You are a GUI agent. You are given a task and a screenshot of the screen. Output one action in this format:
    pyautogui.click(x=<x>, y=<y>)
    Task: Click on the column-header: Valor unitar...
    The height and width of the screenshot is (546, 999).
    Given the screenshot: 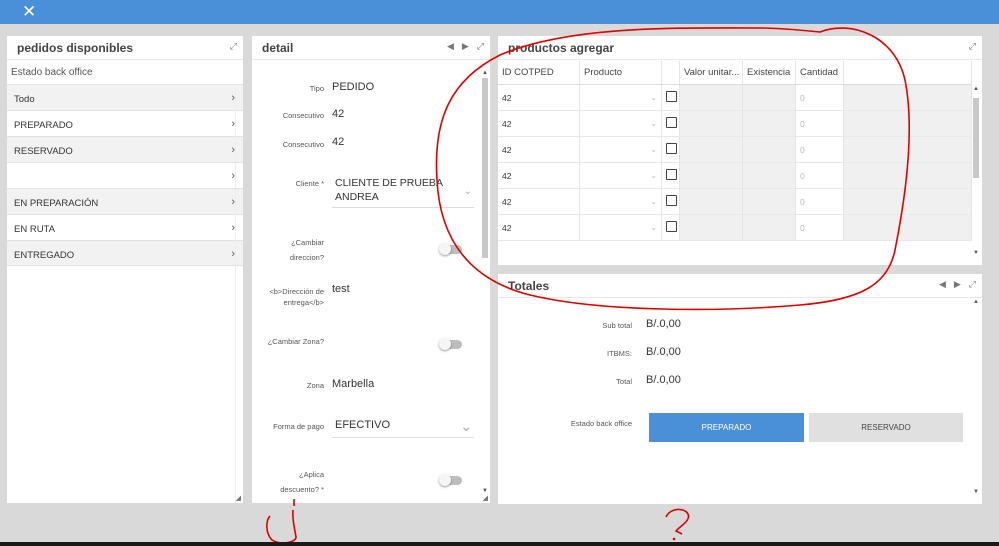 What is the action you would take?
    pyautogui.click(x=711, y=72)
    